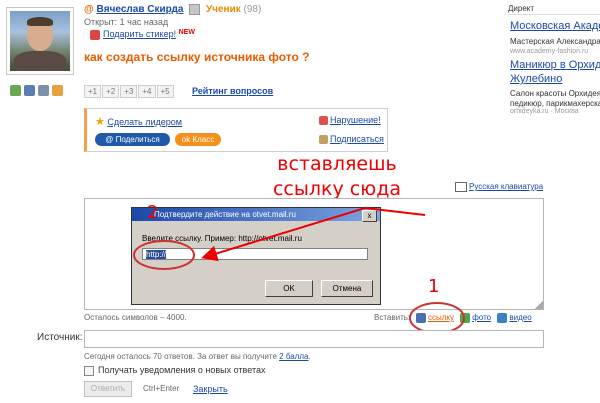 The height and width of the screenshot is (403, 600). What do you see at coordinates (521, 8) in the screenshot?
I see `ads-label: Директ` at bounding box center [521, 8].